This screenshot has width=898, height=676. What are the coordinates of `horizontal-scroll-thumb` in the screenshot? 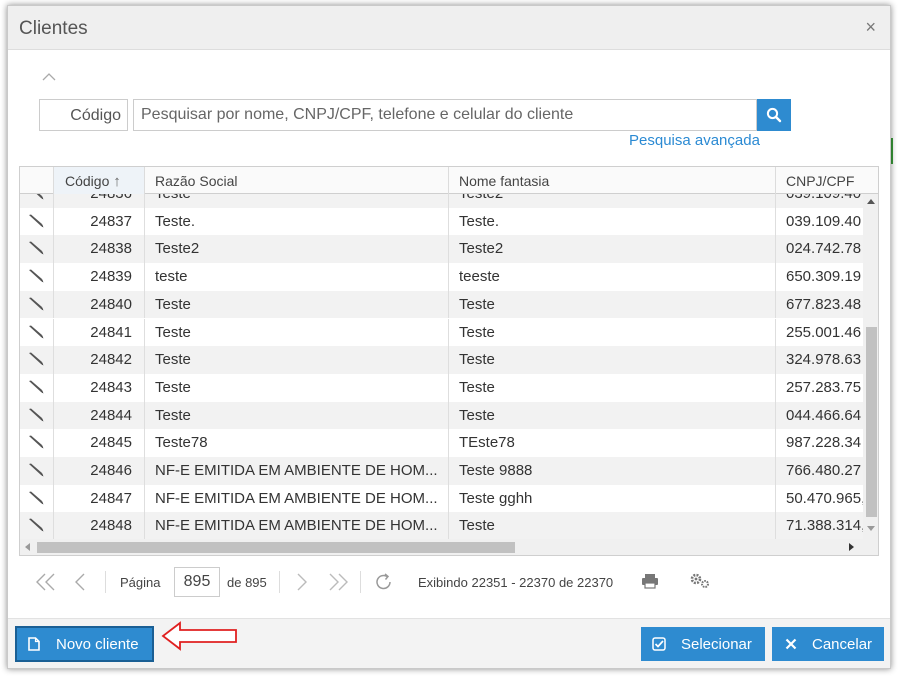 It's located at (276, 547).